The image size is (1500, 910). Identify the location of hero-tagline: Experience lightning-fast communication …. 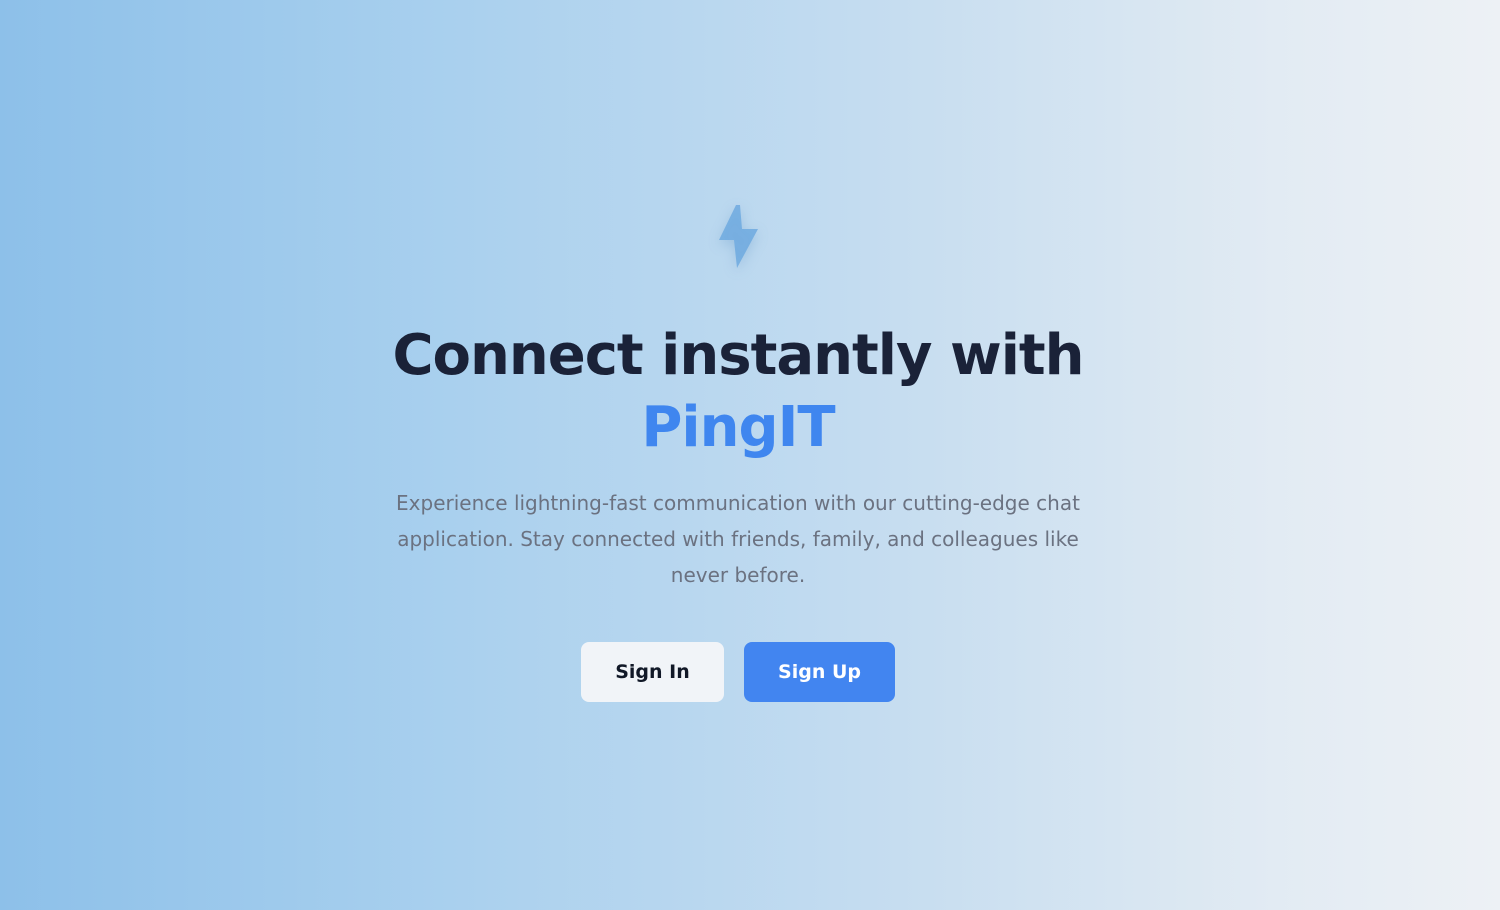
(738, 539).